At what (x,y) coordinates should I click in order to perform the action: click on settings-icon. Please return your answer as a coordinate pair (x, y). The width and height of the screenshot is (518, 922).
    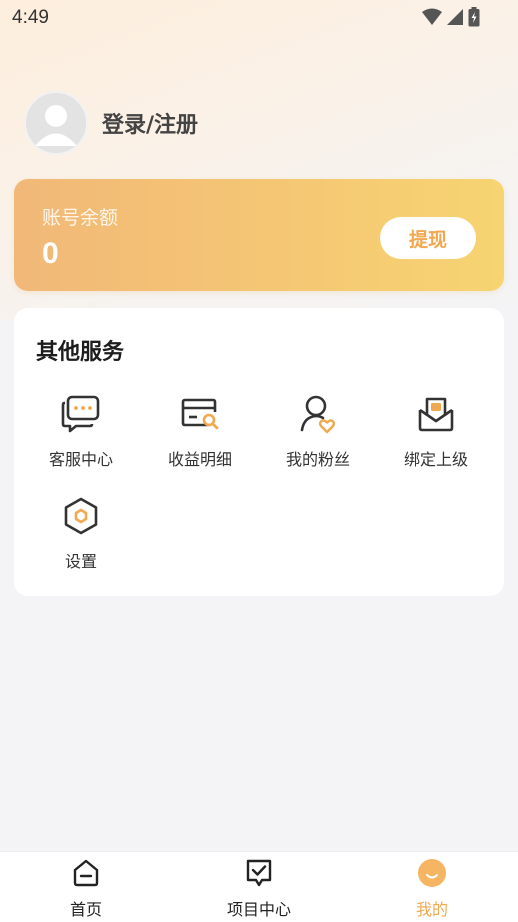
    Looking at the image, I should click on (81, 516).